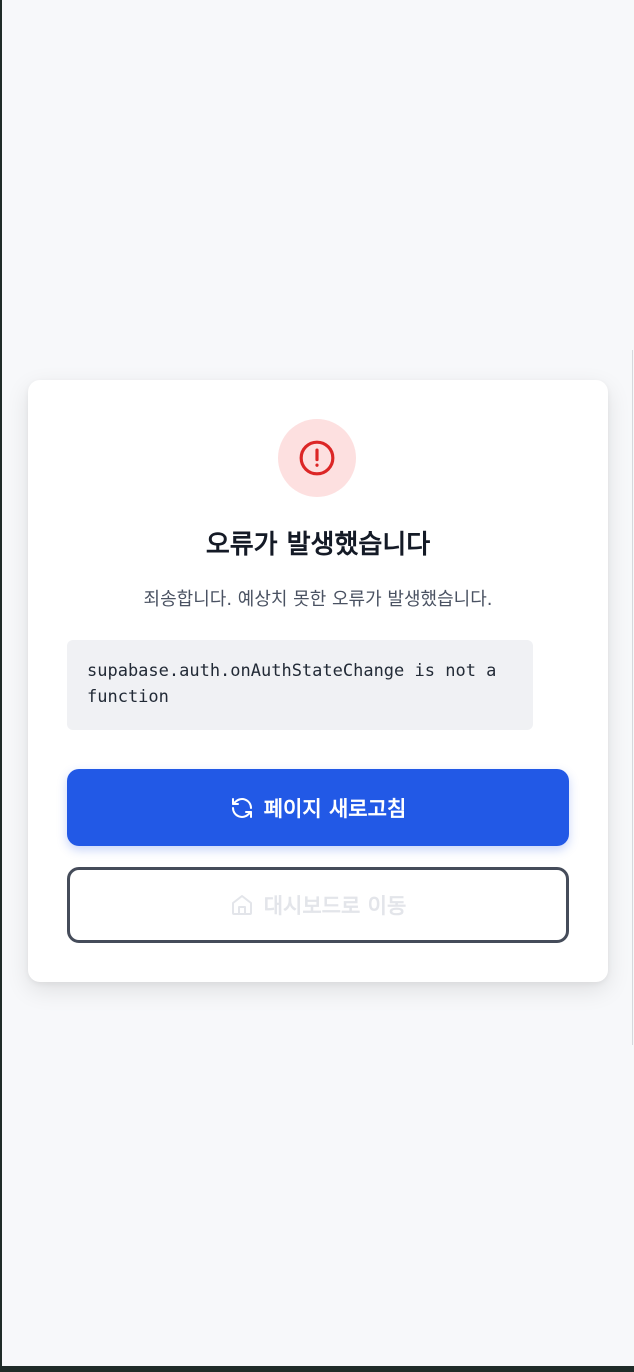 The image size is (634, 1372). Describe the element at coordinates (335, 906) in the screenshot. I see `go-to-dashboard-label: 대시보드로 이동` at that location.